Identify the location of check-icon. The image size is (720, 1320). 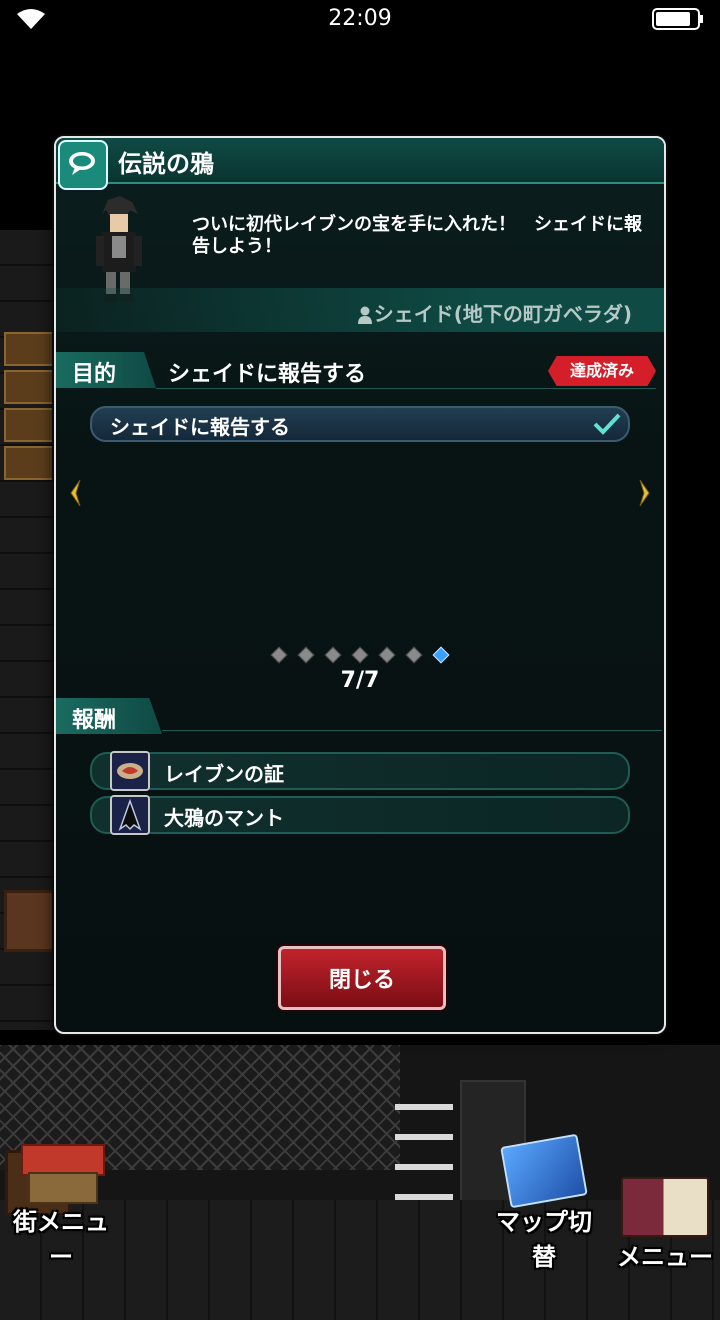
(607, 424).